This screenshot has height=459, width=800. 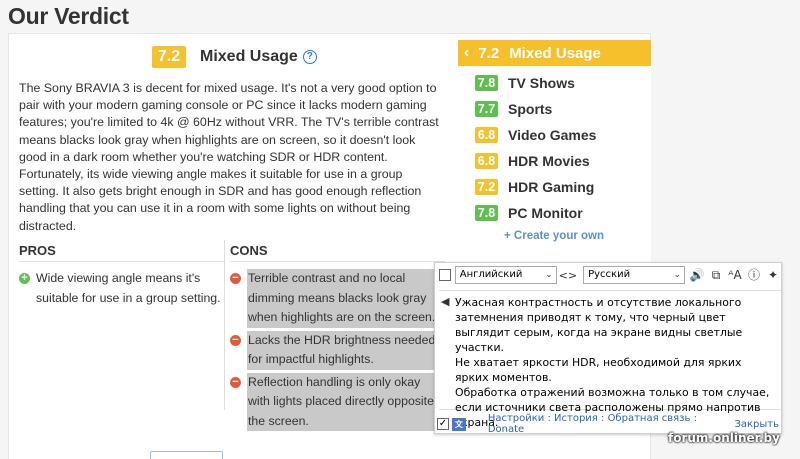 I want to click on source-language-select: Английский ⌄, so click(x=505, y=275).